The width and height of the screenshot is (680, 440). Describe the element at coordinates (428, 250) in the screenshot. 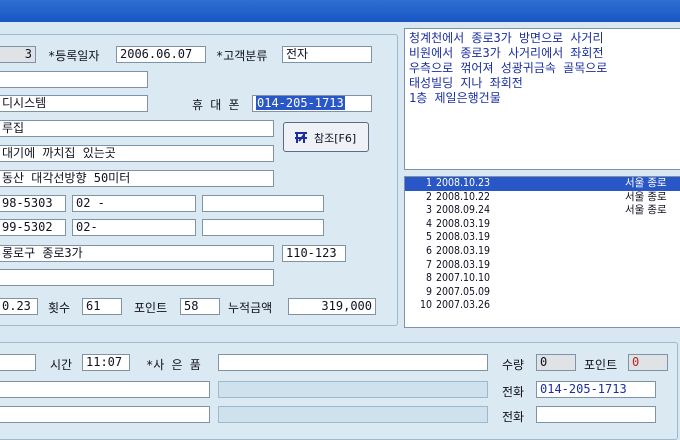

I see `row-no: 6` at that location.